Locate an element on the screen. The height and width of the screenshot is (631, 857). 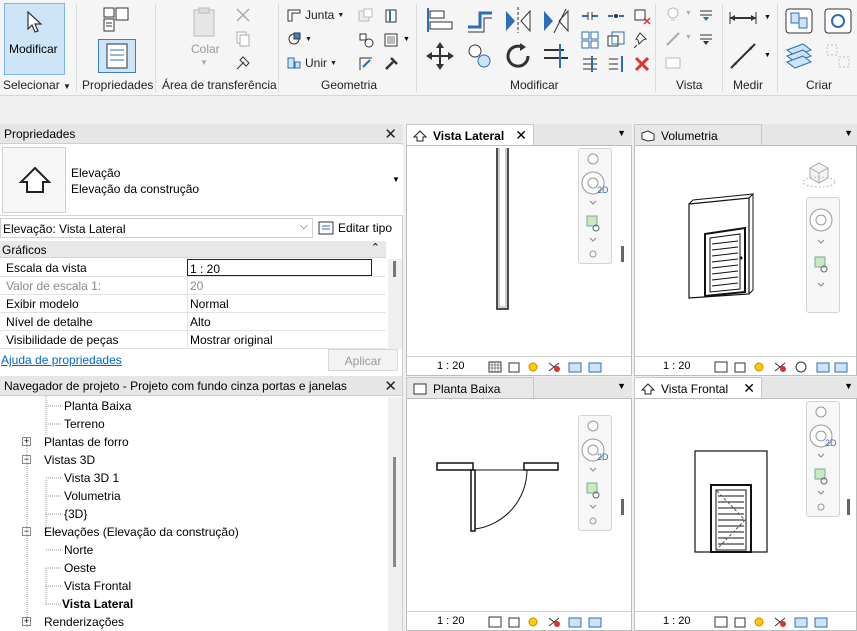
measure-icon is located at coordinates (743, 18).